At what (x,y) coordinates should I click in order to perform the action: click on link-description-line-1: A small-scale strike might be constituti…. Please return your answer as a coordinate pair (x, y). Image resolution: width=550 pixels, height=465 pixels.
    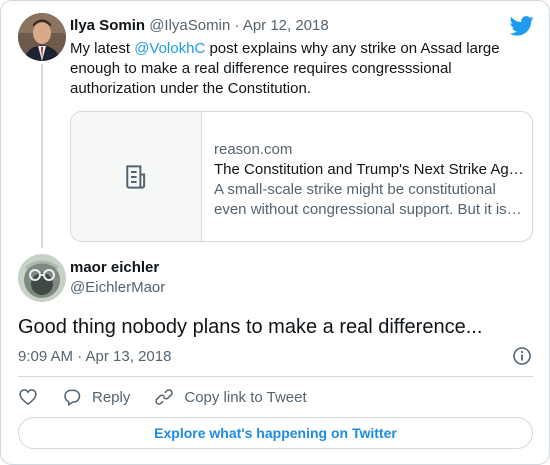
    Looking at the image, I should click on (355, 189).